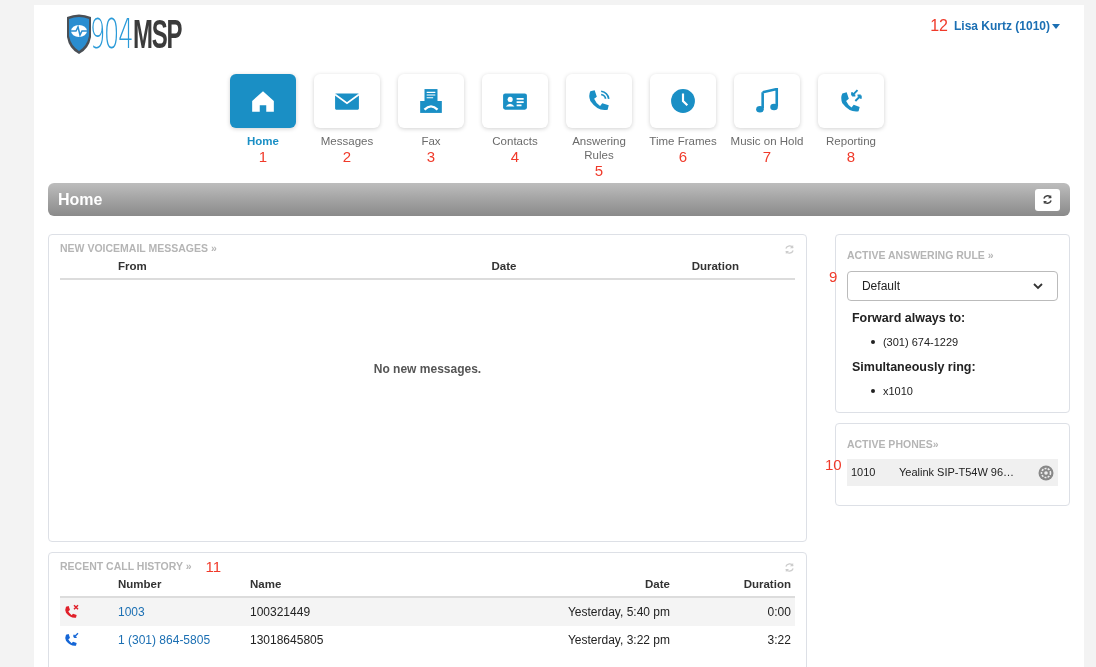 This screenshot has width=1096, height=667. I want to click on phone-arrows-icon, so click(851, 101).